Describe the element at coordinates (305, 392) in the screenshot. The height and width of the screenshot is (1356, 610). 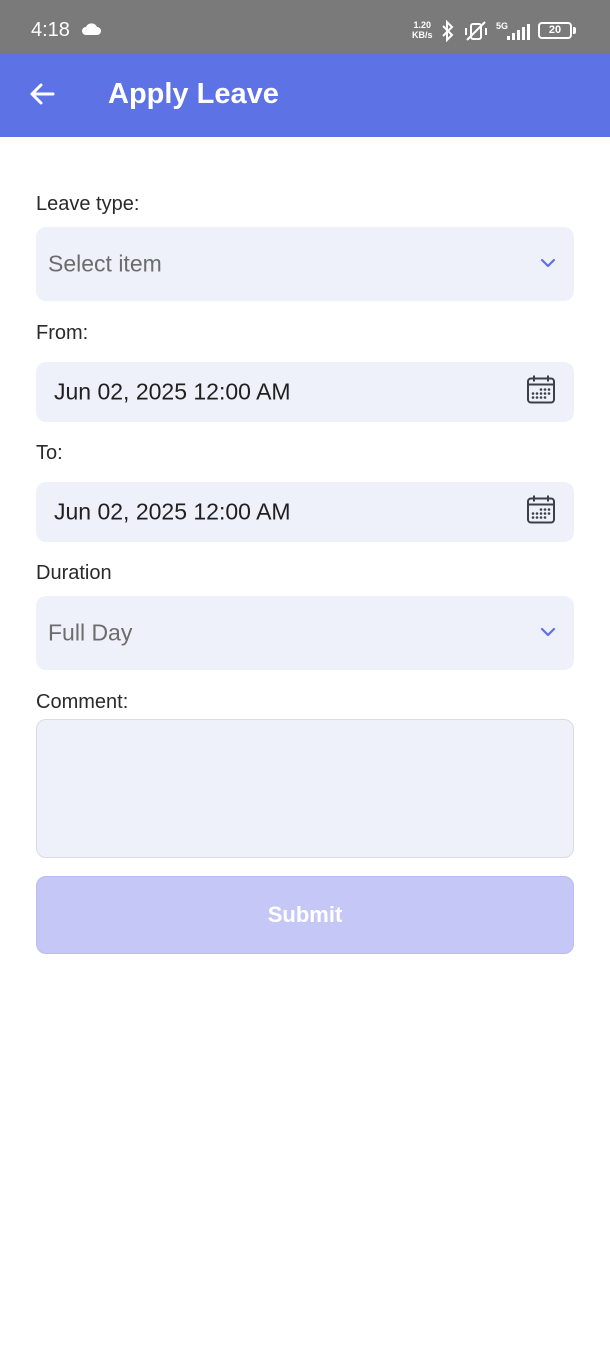
I see `from-date-field: Jun 02, 2025 12:00 AM` at that location.